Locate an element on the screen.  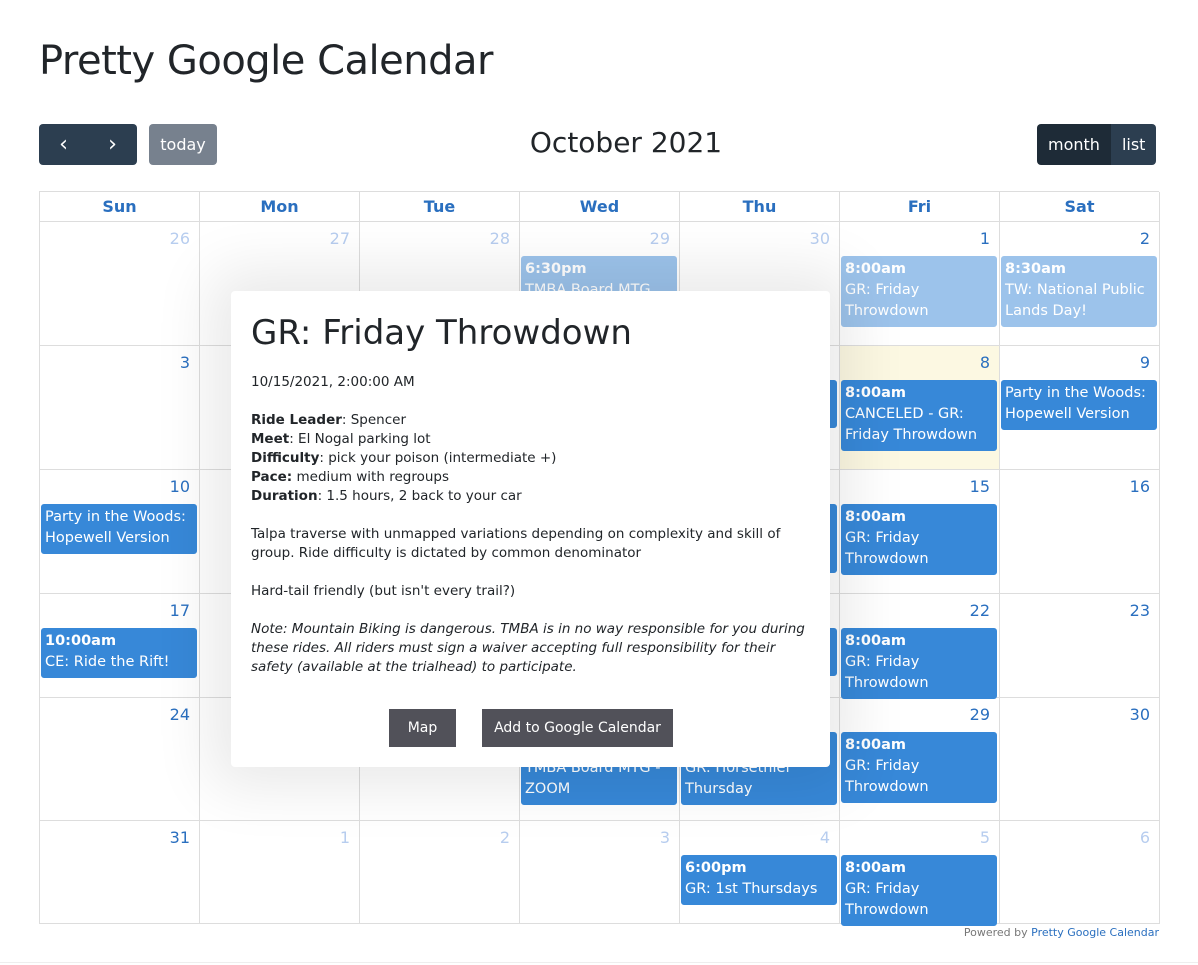
day-cell: 8 8:00am CANCELED - GR: Friday Throwdown is located at coordinates (920, 408).